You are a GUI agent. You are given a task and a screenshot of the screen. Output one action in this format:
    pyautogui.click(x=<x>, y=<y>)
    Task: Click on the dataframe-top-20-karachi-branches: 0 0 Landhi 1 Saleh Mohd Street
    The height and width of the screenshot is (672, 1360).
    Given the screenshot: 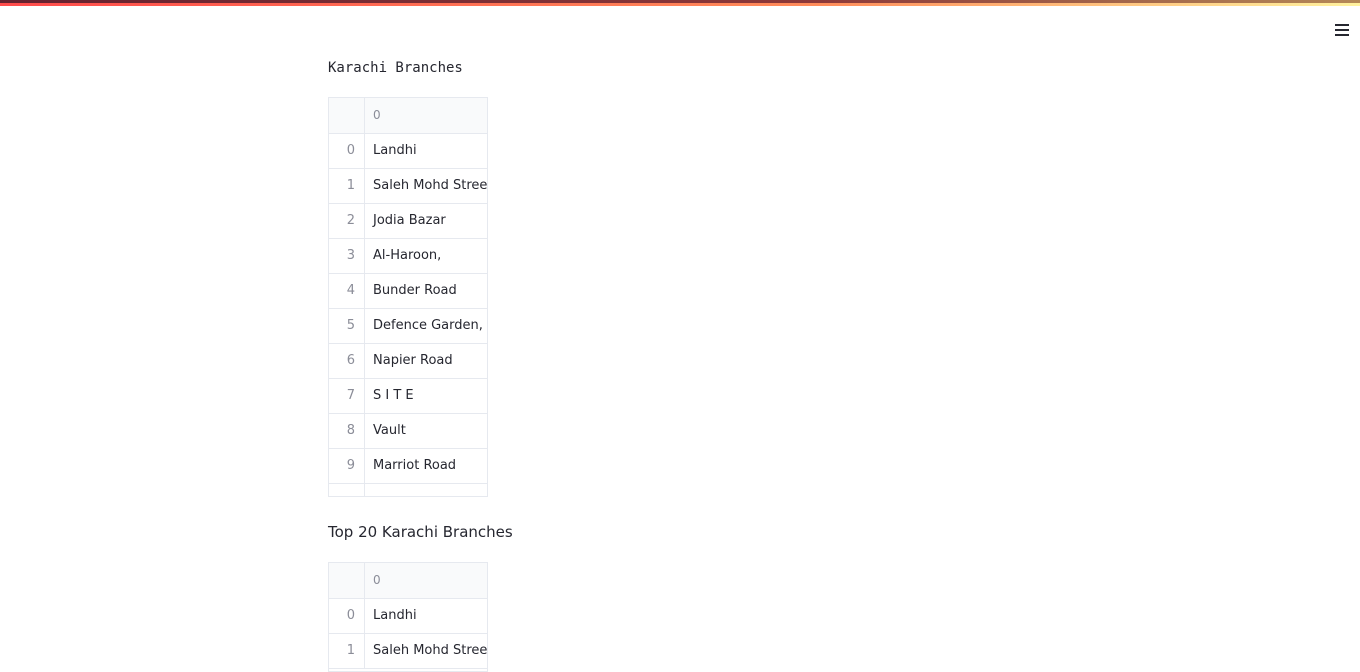 What is the action you would take?
    pyautogui.click(x=408, y=617)
    